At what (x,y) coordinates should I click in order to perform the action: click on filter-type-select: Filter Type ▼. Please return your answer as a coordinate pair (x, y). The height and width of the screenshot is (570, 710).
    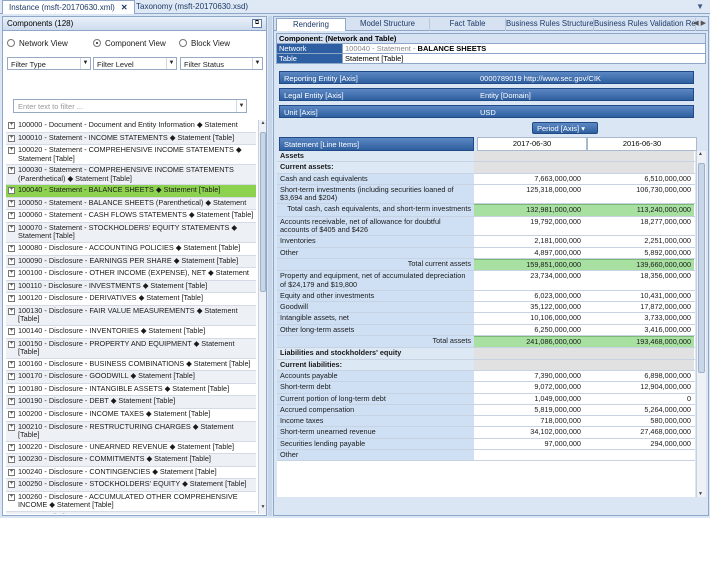
    Looking at the image, I should click on (49, 63).